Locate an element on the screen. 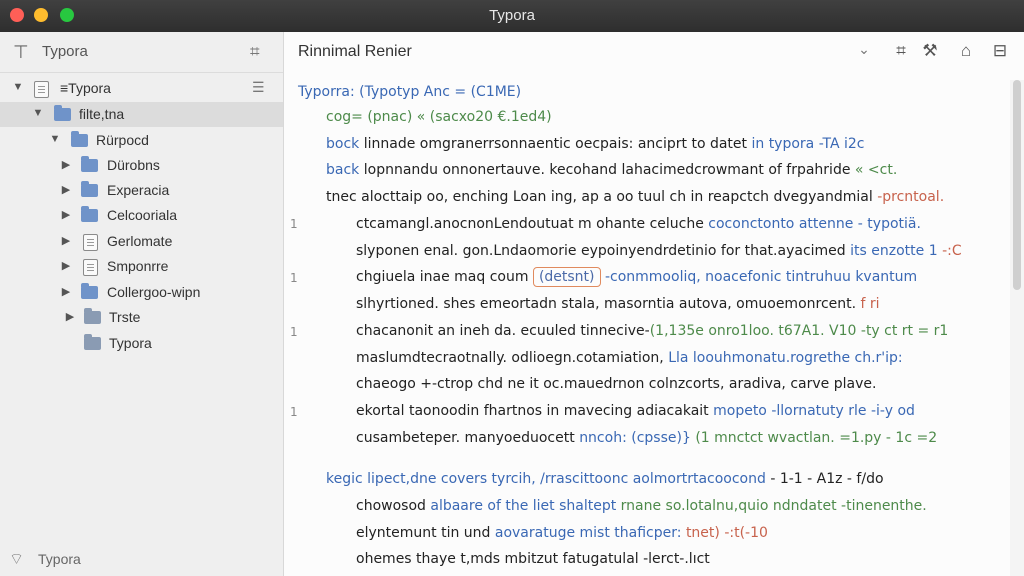 The image size is (1024, 576). tree-item-selected: ▼ filte,tna is located at coordinates (141, 114).